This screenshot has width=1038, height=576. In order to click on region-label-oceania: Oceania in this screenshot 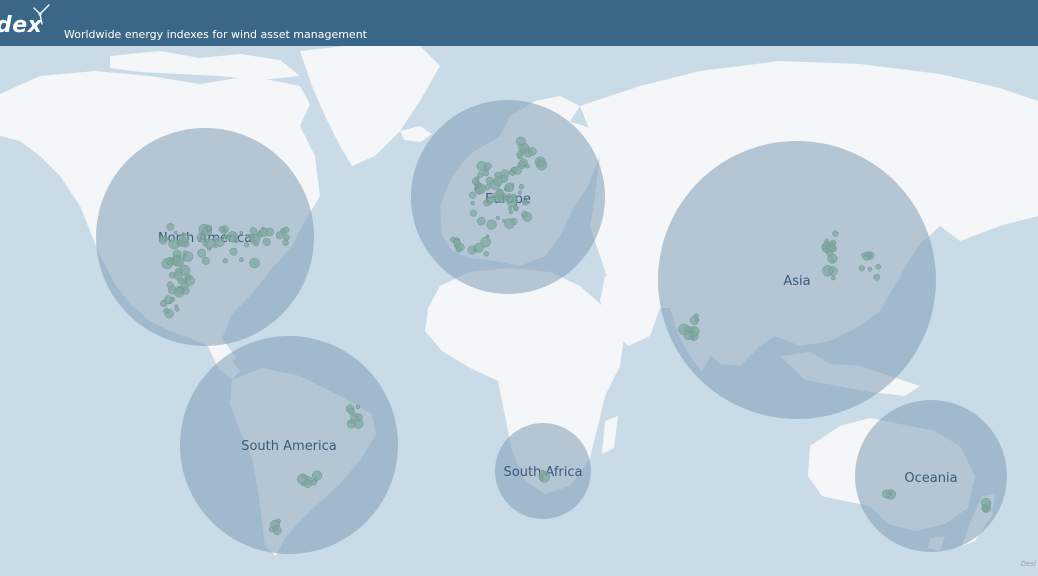, I will do `click(930, 478)`.